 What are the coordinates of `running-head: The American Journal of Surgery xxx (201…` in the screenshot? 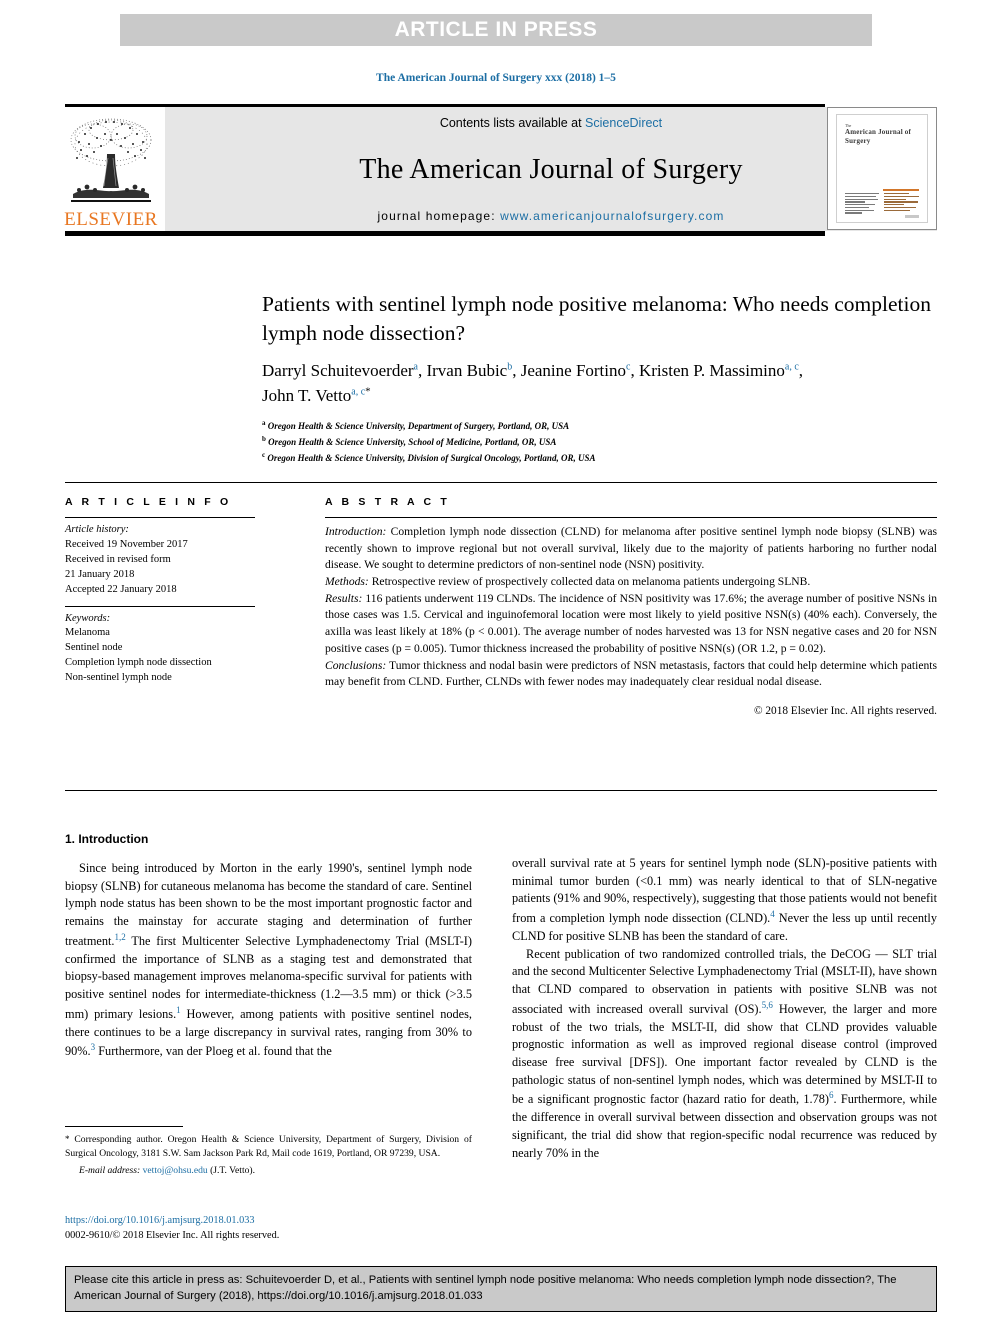 It's located at (496, 78).